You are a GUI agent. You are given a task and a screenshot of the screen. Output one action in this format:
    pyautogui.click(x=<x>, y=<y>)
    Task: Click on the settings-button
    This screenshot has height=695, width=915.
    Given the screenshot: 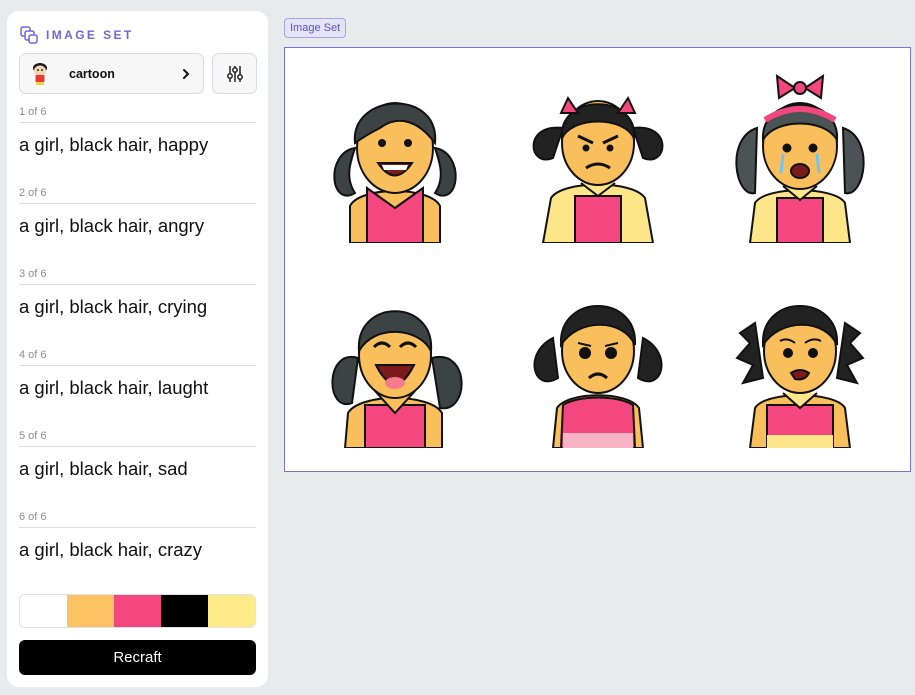 What is the action you would take?
    pyautogui.click(x=234, y=73)
    